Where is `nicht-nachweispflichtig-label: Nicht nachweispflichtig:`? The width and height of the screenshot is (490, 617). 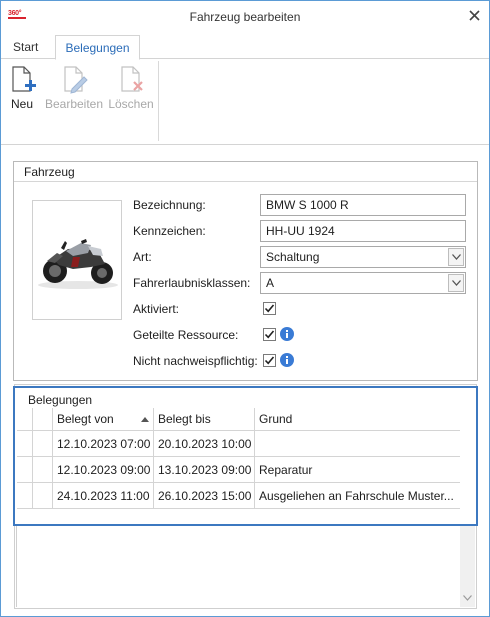 nicht-nachweispflichtig-label: Nicht nachweispflichtig: is located at coordinates (195, 361).